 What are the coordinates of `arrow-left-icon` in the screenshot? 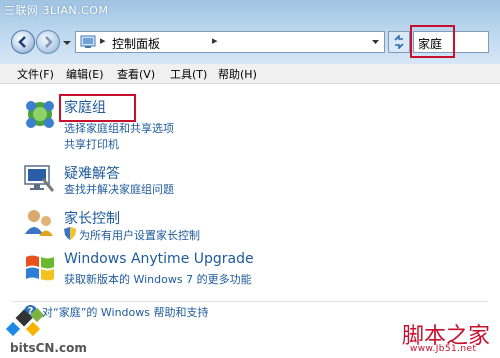 It's located at (22, 42).